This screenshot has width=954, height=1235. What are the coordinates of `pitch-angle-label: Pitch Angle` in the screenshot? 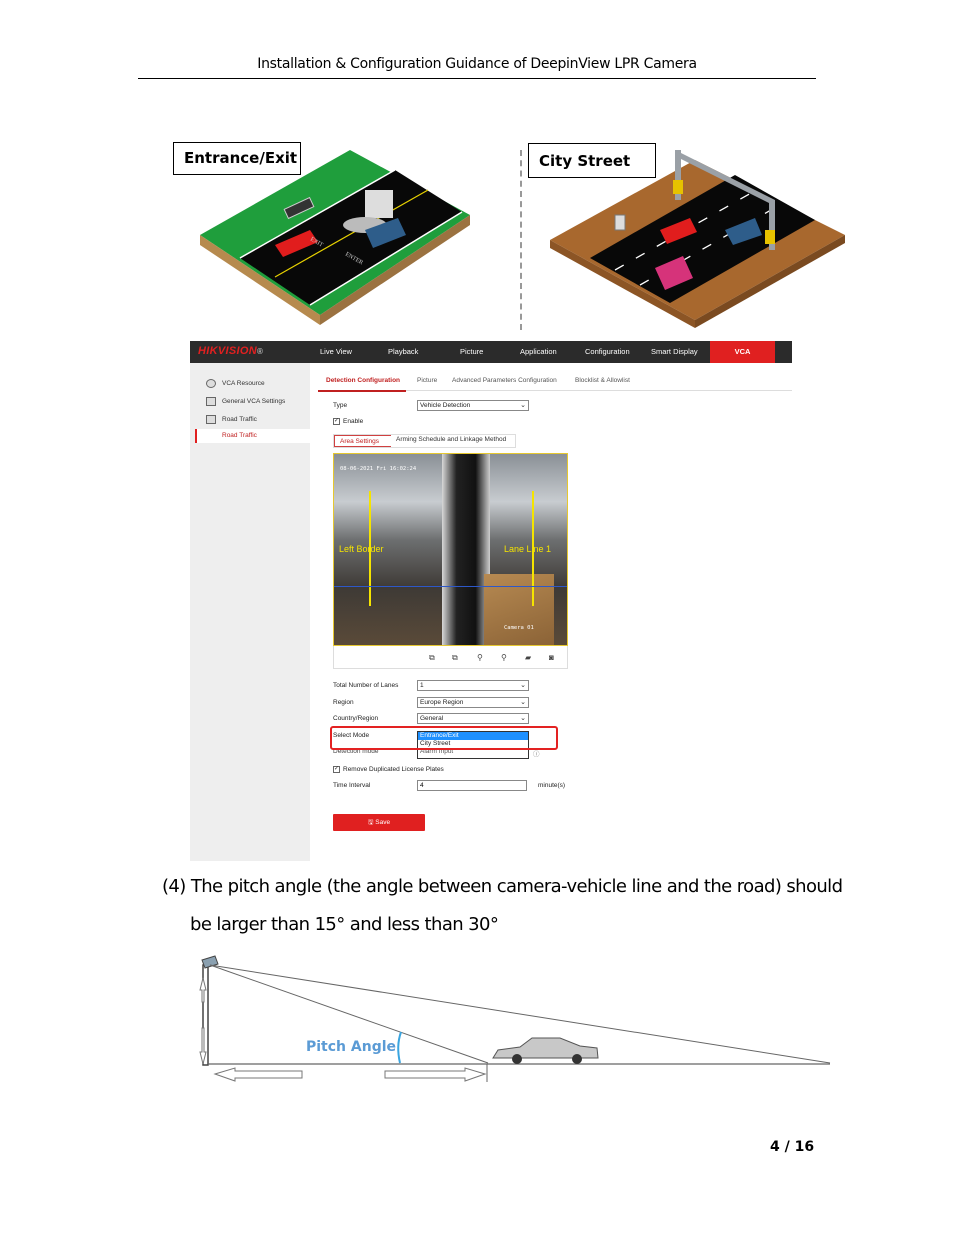 It's located at (351, 1047).